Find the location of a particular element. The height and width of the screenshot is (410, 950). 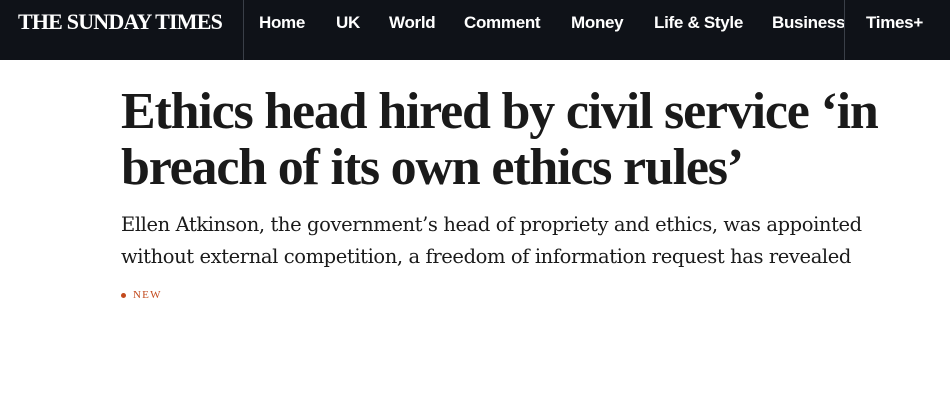

nav-item-comment: Comment is located at coordinates (502, 23).